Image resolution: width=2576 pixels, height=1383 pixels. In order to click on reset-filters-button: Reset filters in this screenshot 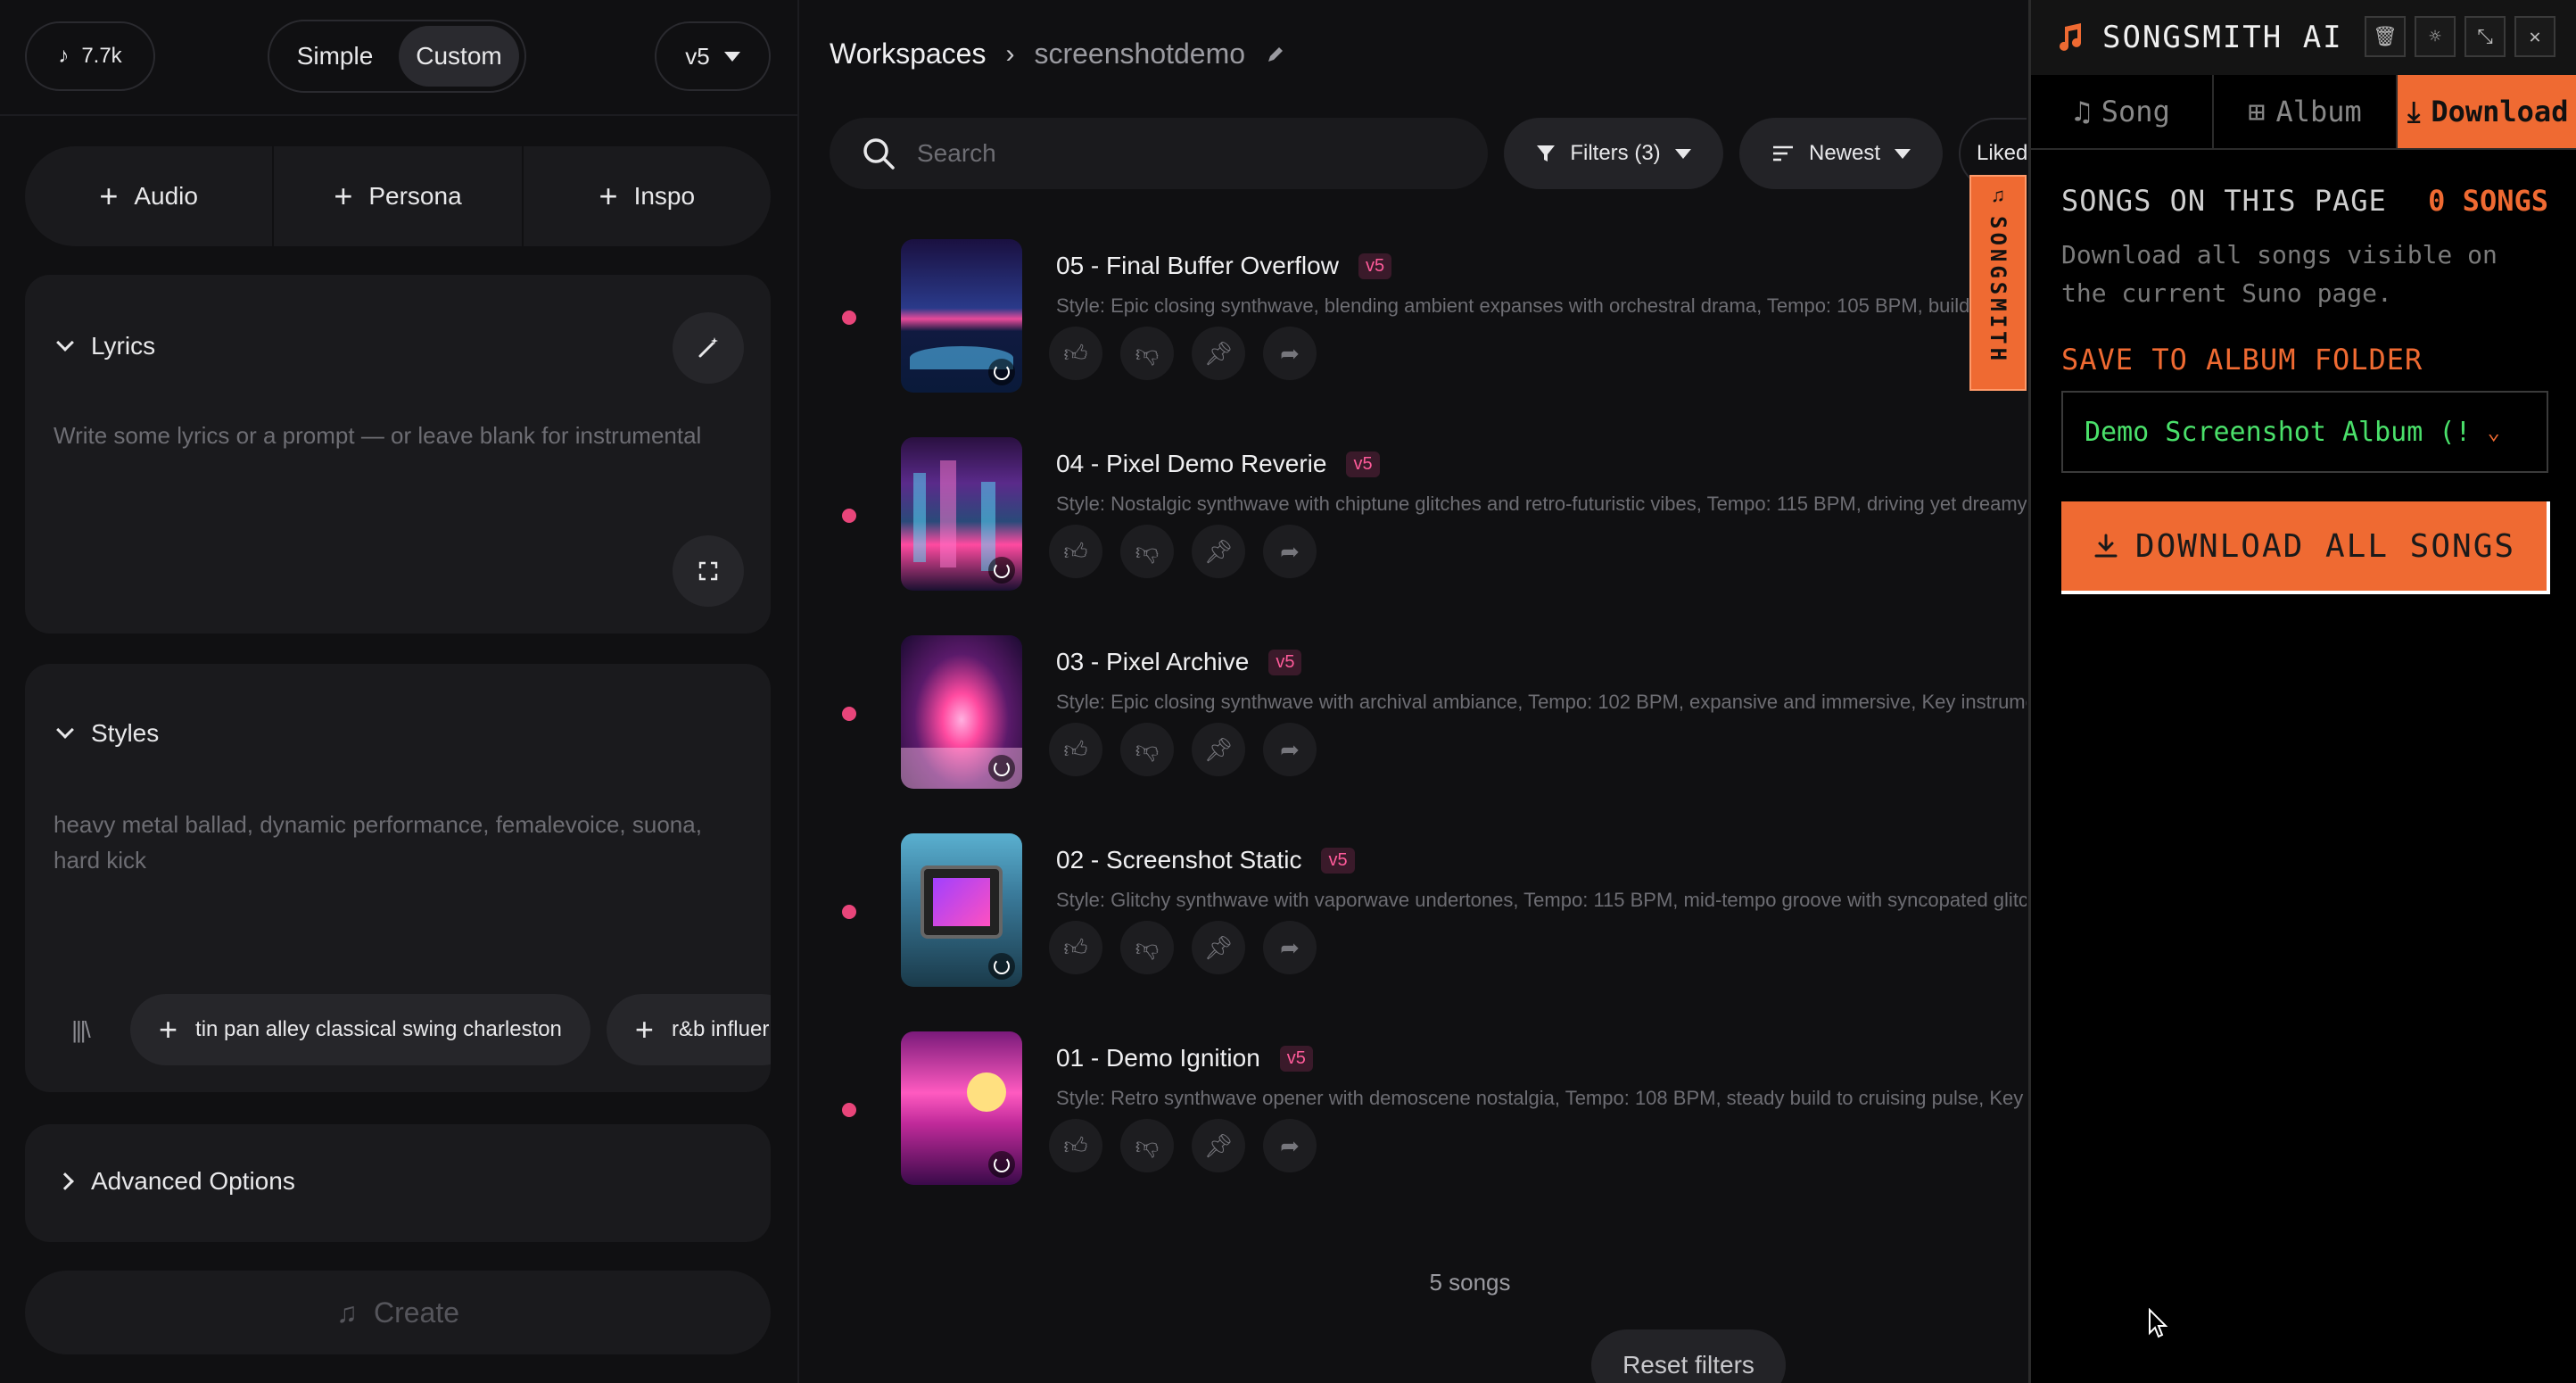, I will do `click(1688, 1356)`.